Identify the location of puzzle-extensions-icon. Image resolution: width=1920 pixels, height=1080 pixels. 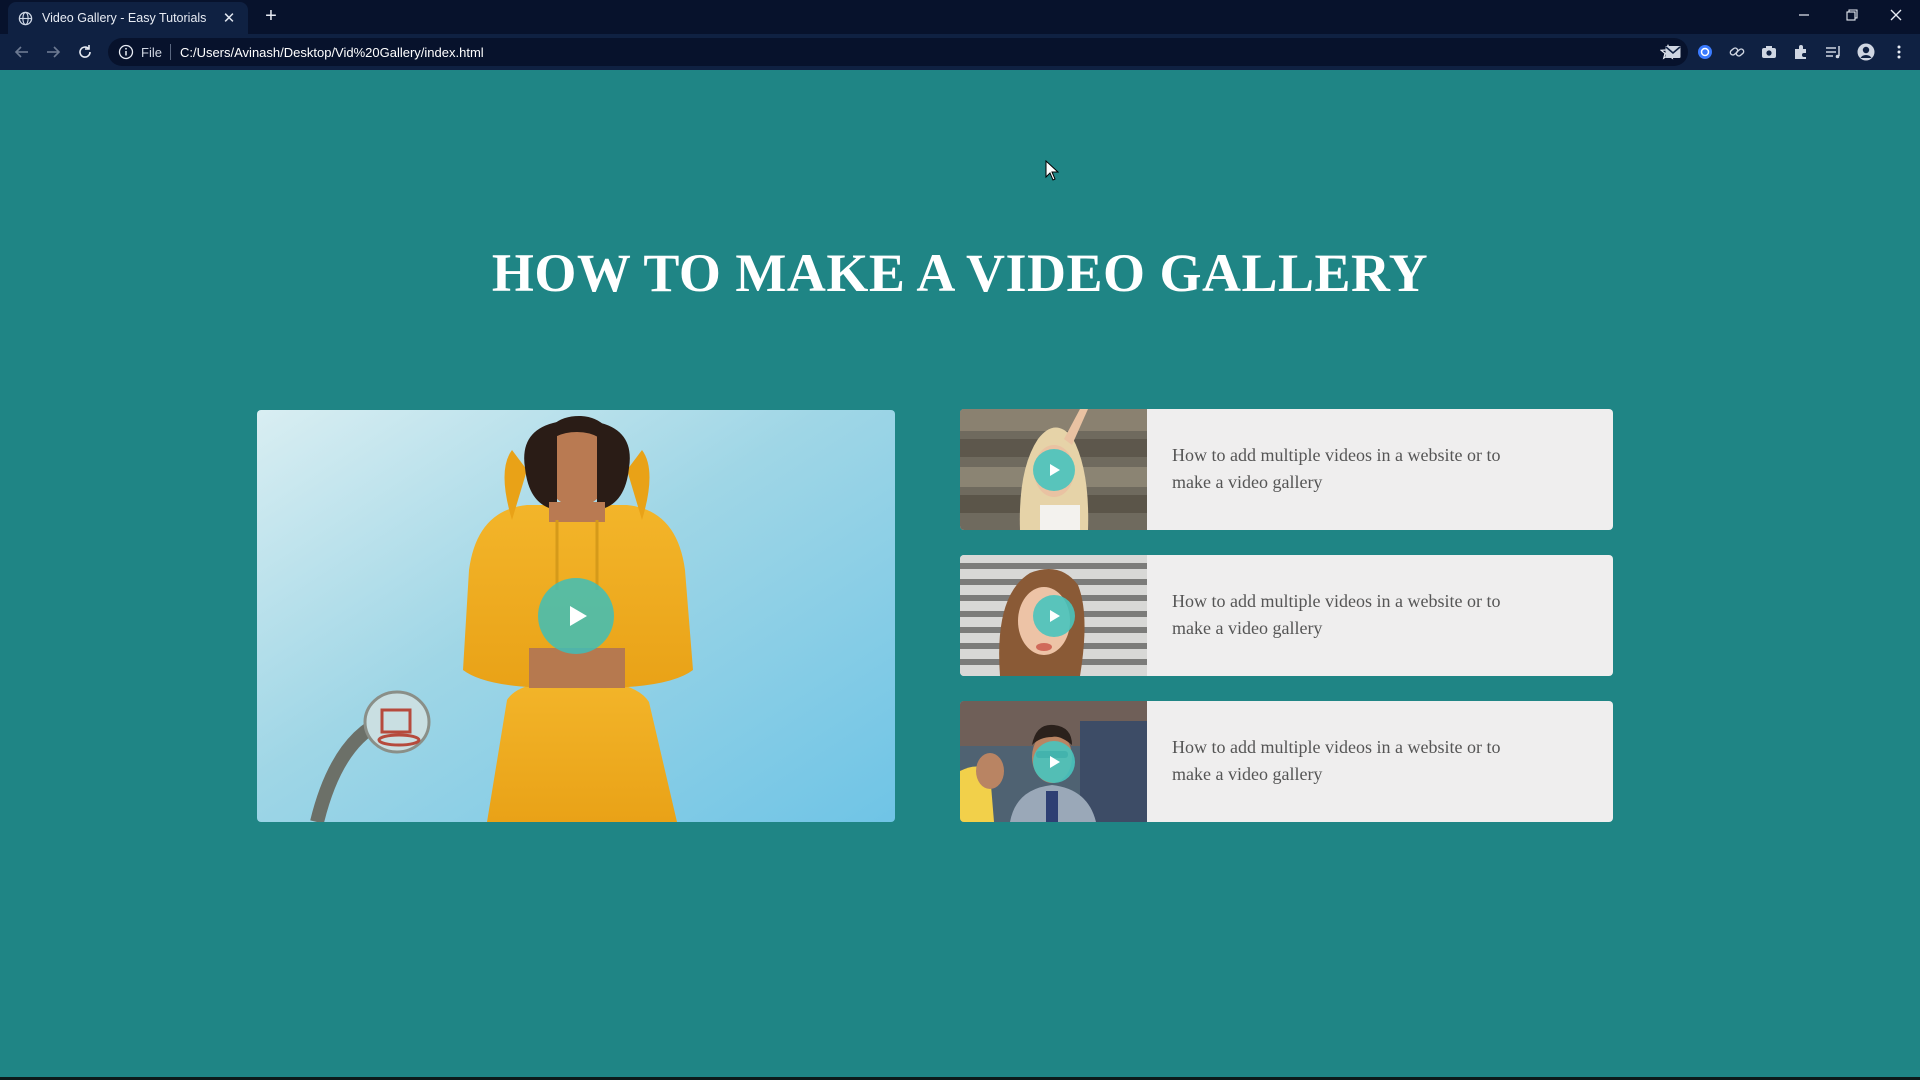
(1801, 52).